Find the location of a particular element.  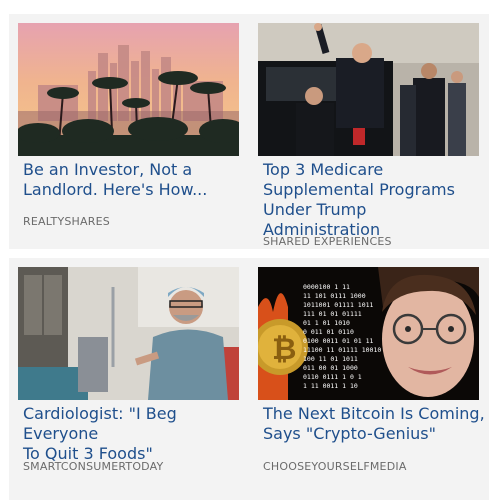

card-source: CHOOSEYOURSELFMEDIA is located at coordinates (335, 466).